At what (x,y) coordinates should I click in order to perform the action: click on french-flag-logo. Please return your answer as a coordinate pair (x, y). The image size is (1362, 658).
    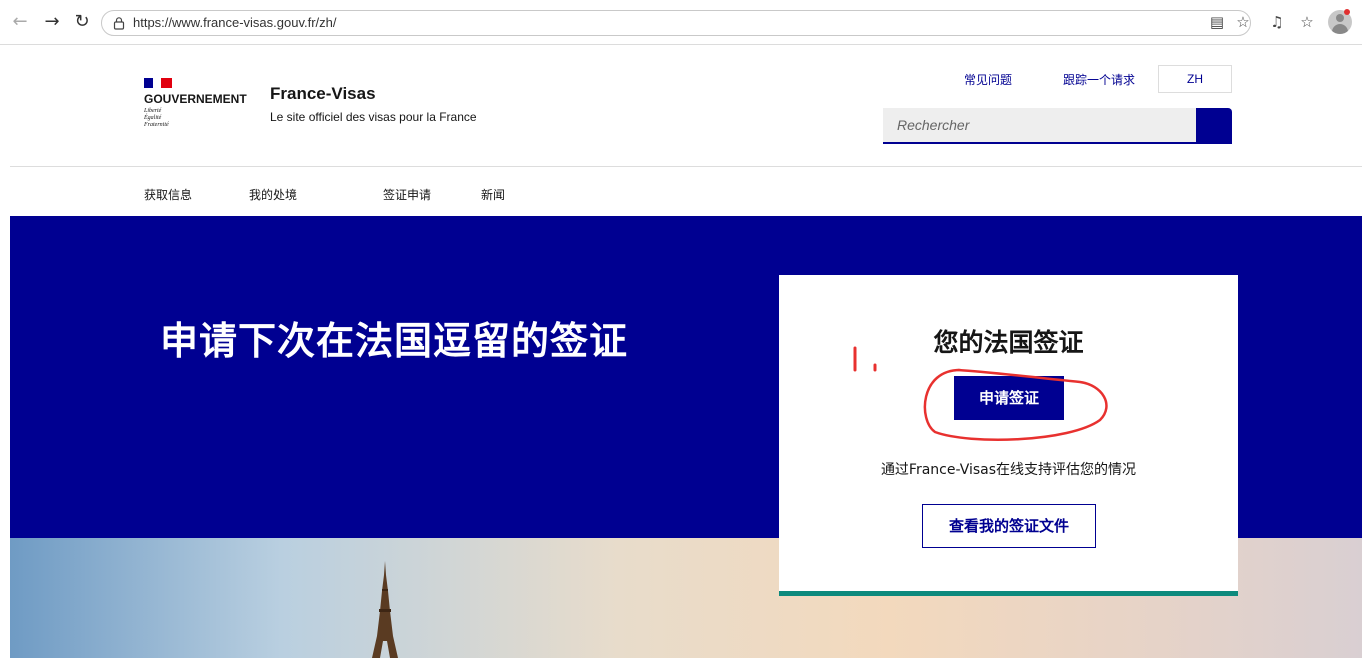
    Looking at the image, I should click on (158, 83).